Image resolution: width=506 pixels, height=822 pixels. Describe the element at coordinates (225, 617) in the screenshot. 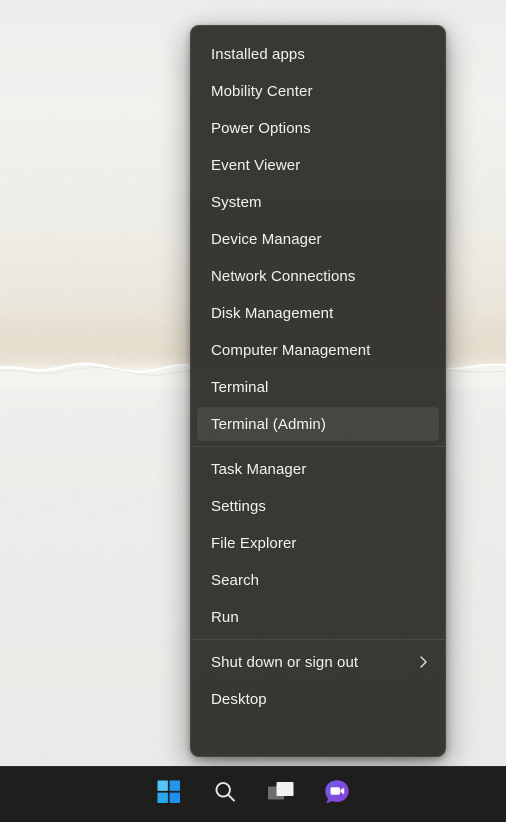

I see `menu-item-label: Run` at that location.